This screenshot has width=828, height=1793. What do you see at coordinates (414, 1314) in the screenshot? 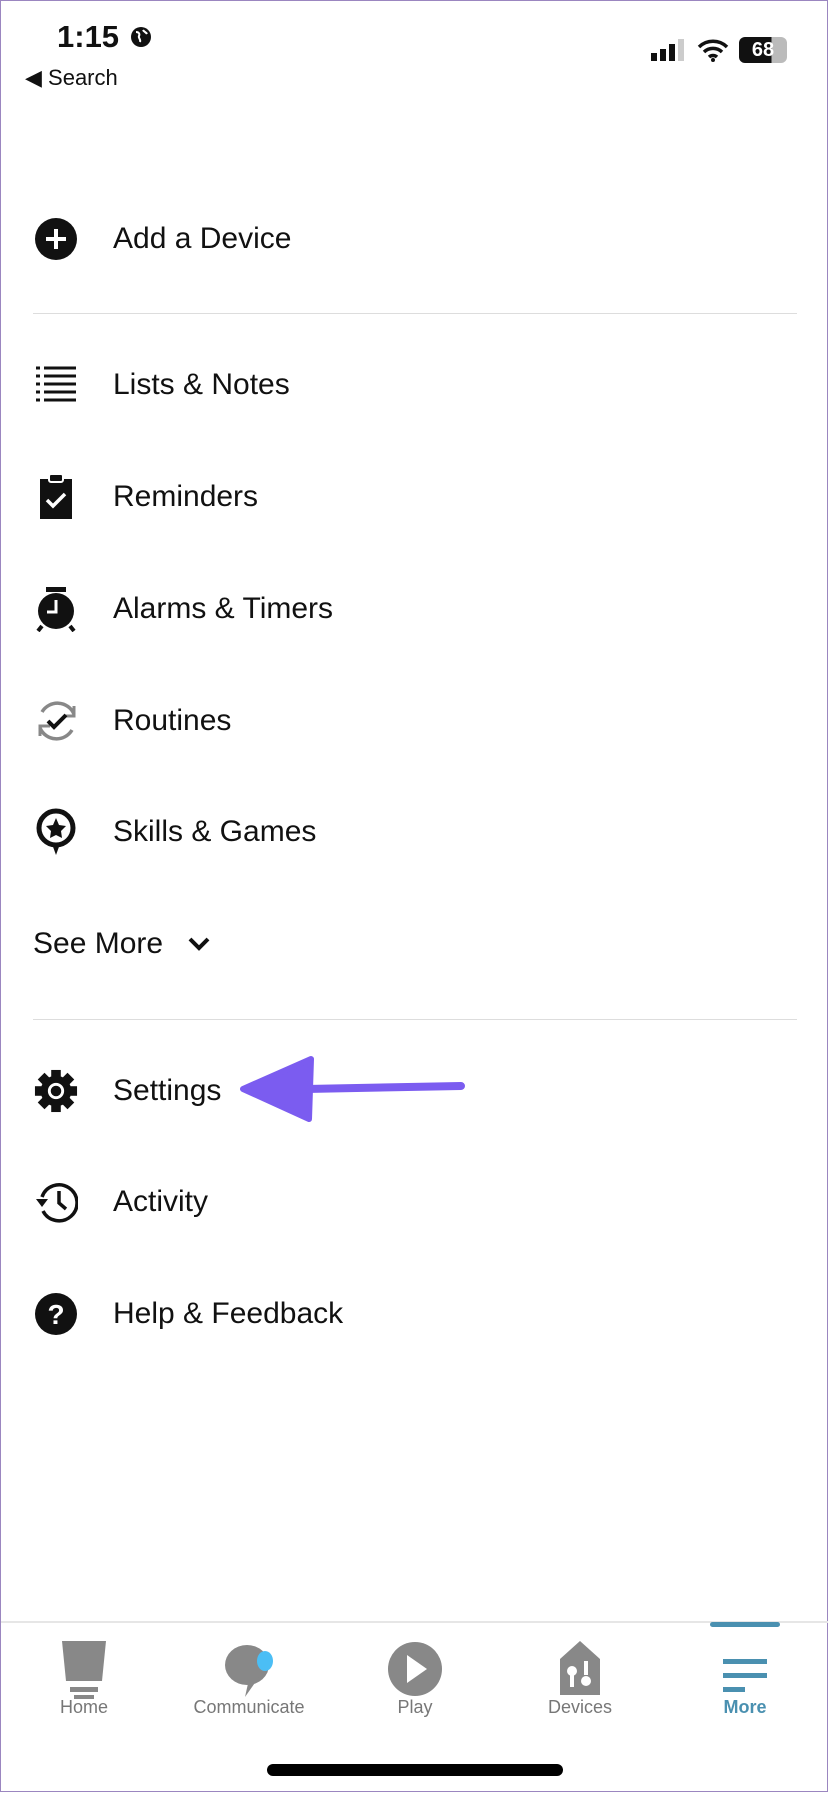
I see `menu-item-help-feedback: ? Help & Feedback` at bounding box center [414, 1314].